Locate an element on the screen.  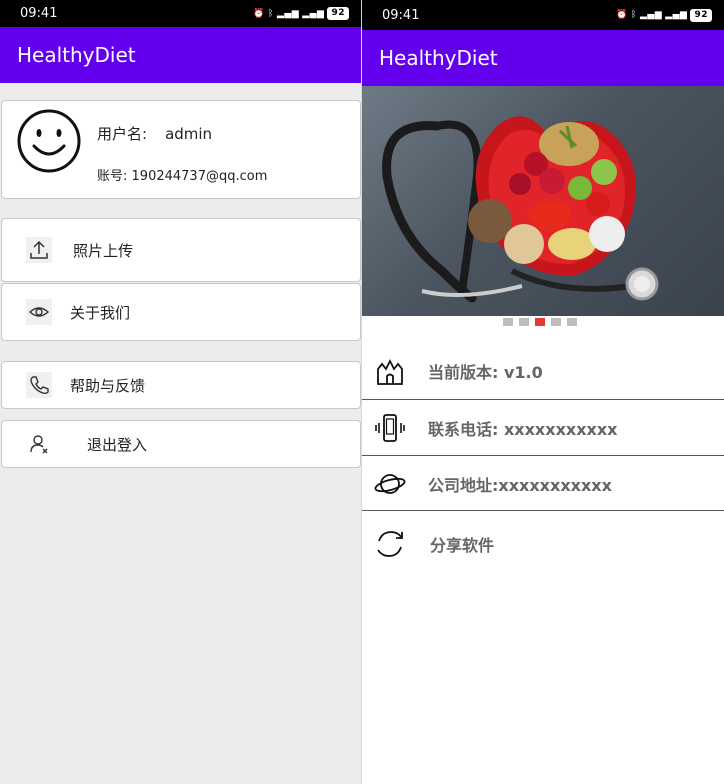
phone-icon is located at coordinates (39, 385).